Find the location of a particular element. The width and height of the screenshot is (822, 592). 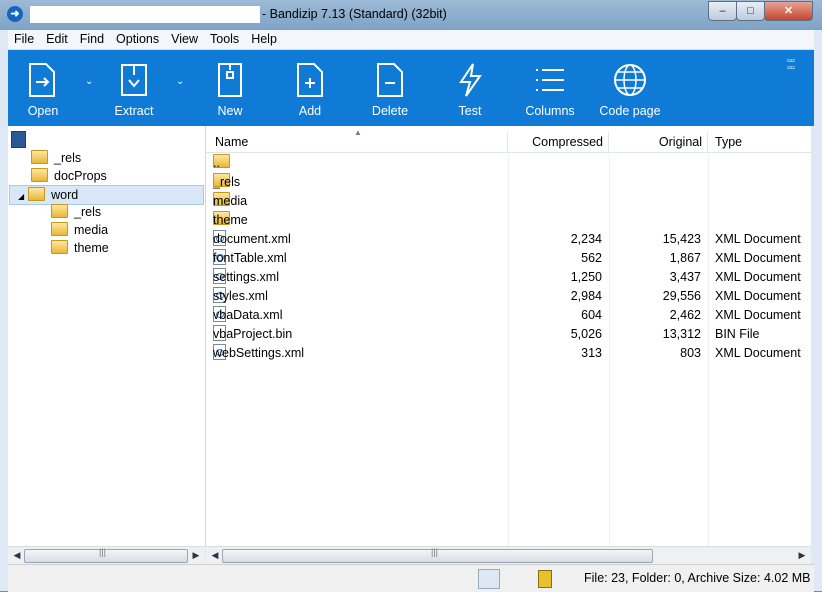

menu-options: Options is located at coordinates (137, 39).